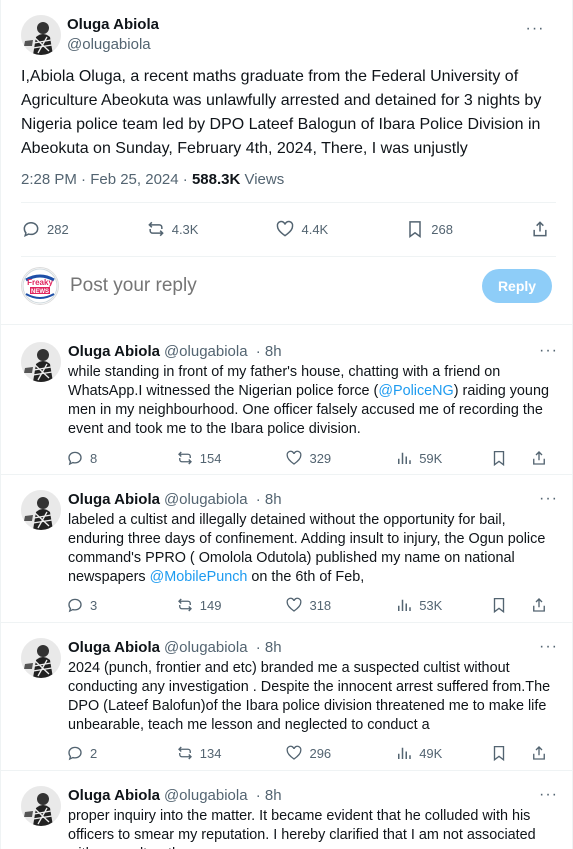  I want to click on freaky-news-logo: Freaky NEWS, so click(40, 286).